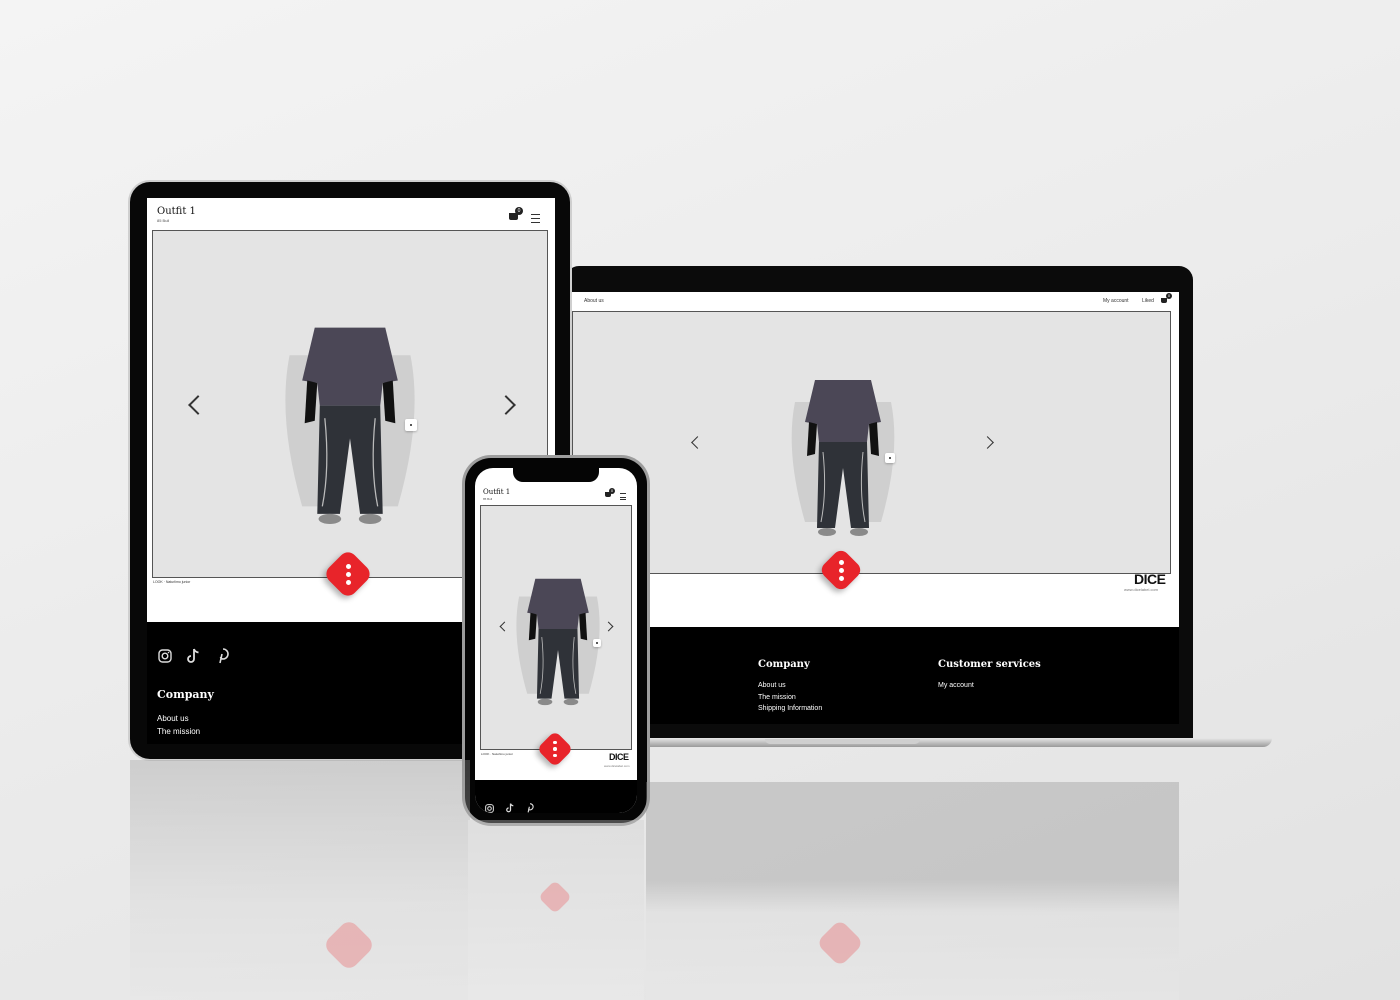  What do you see at coordinates (223, 656) in the screenshot?
I see `pinterest-icon` at bounding box center [223, 656].